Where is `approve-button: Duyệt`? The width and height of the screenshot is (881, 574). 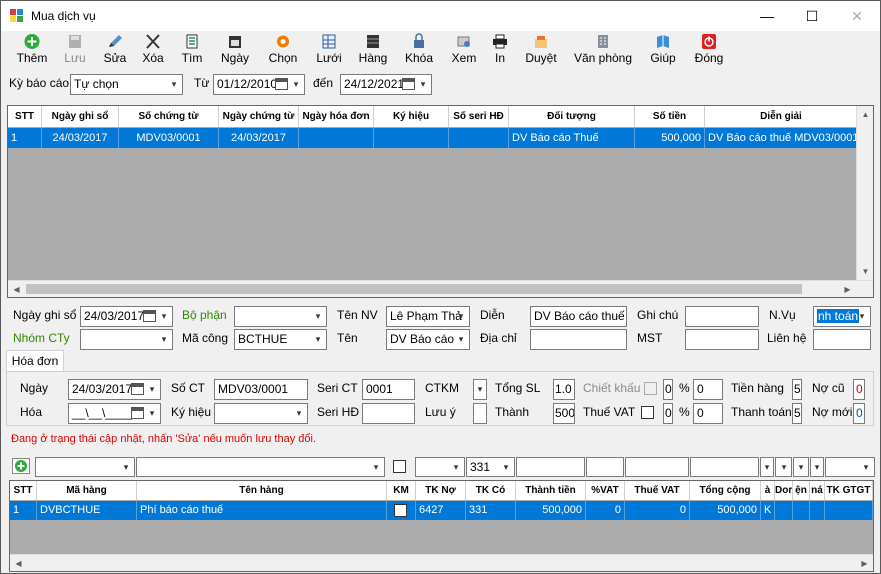
approve-button: Duyệt is located at coordinates (541, 51).